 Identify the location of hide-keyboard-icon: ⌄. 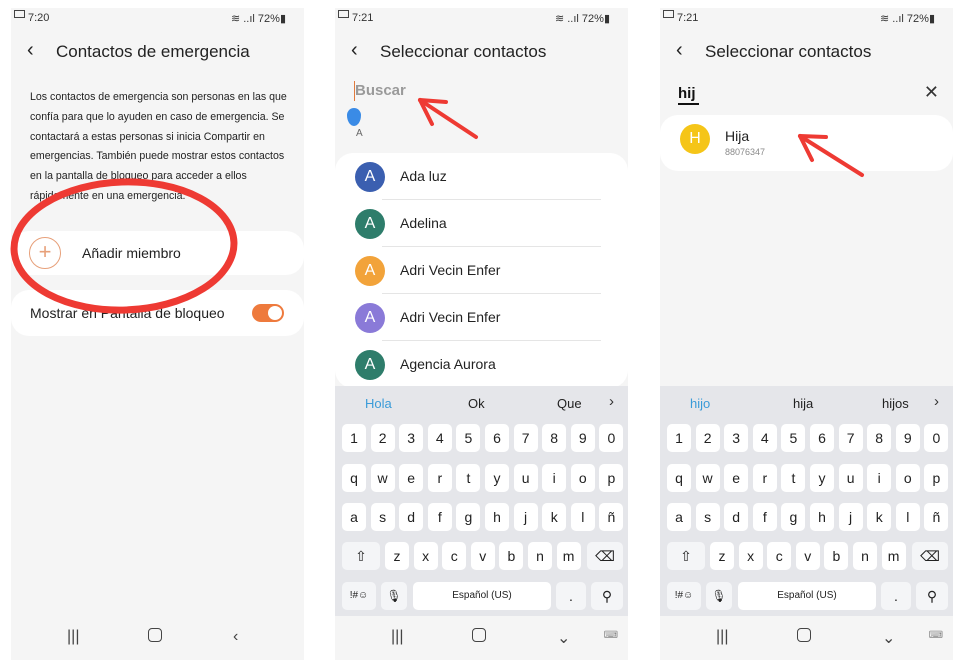
(563, 638).